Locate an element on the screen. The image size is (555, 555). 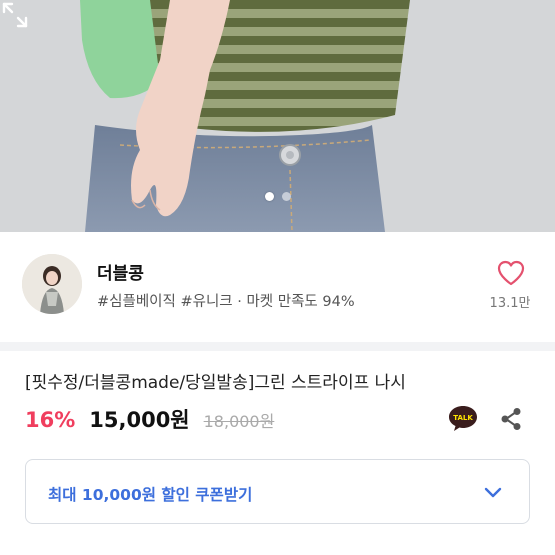
product-title: [핏수정/더블콩made/당일발송]그린 스트라이프 나시 is located at coordinates (215, 383).